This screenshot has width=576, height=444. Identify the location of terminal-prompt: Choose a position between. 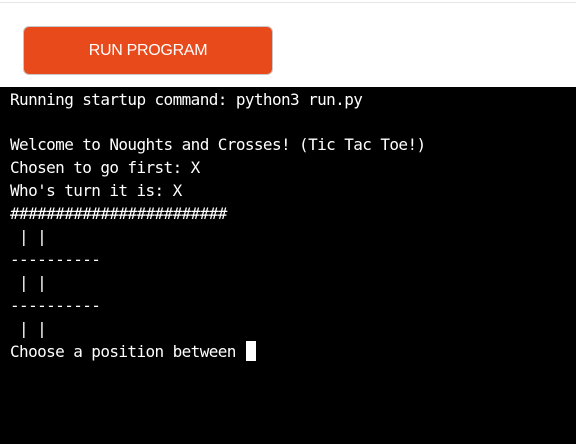
(127, 351).